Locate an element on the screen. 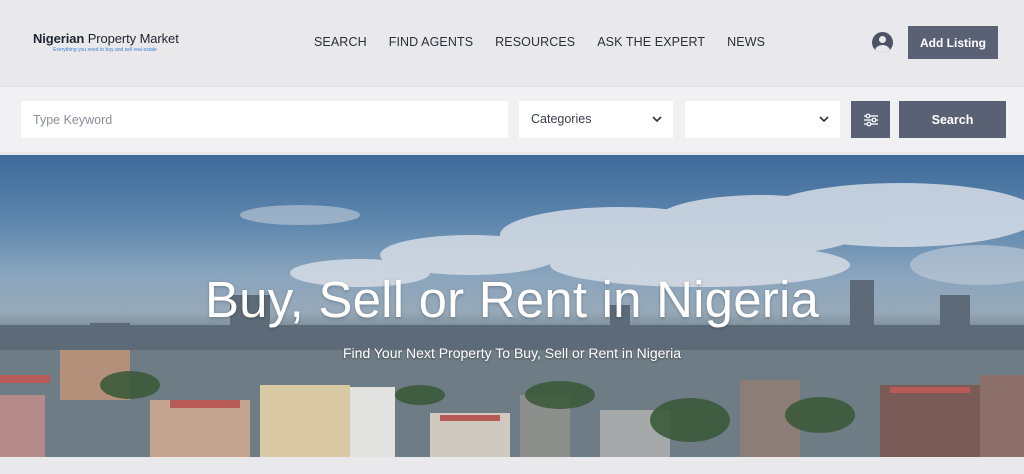 The height and width of the screenshot is (474, 1024). nav-ask-the-expert: ASK THE EXPERT is located at coordinates (651, 42).